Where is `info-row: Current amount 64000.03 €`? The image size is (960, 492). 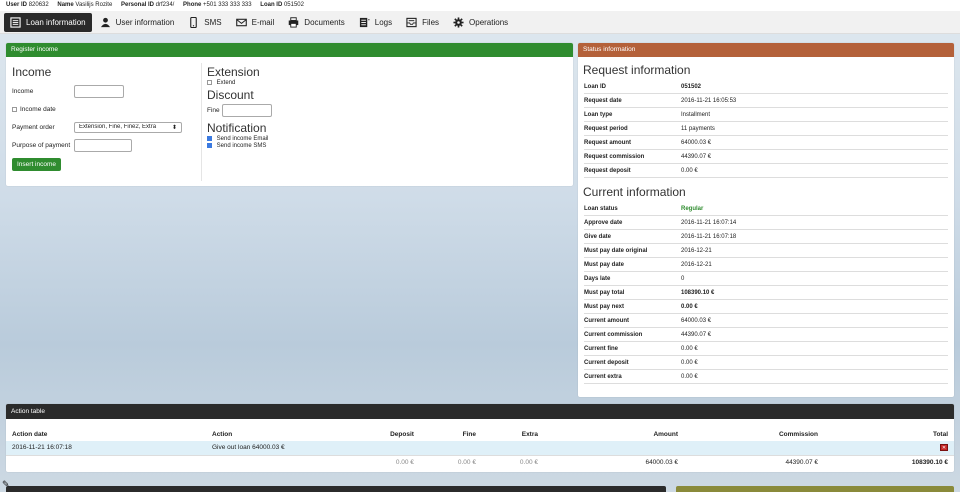 info-row: Current amount 64000.03 € is located at coordinates (766, 321).